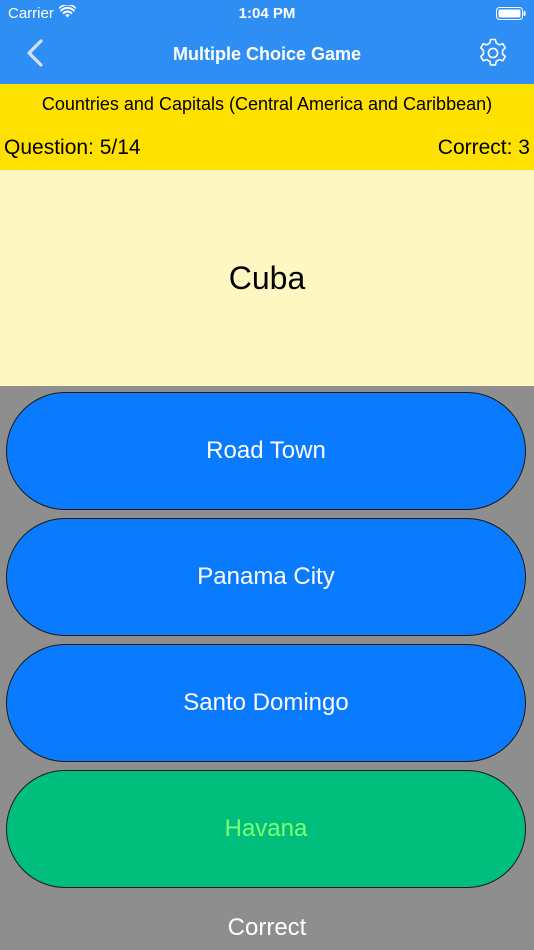  I want to click on nav-title: Multiple Choice Game, so click(267, 54).